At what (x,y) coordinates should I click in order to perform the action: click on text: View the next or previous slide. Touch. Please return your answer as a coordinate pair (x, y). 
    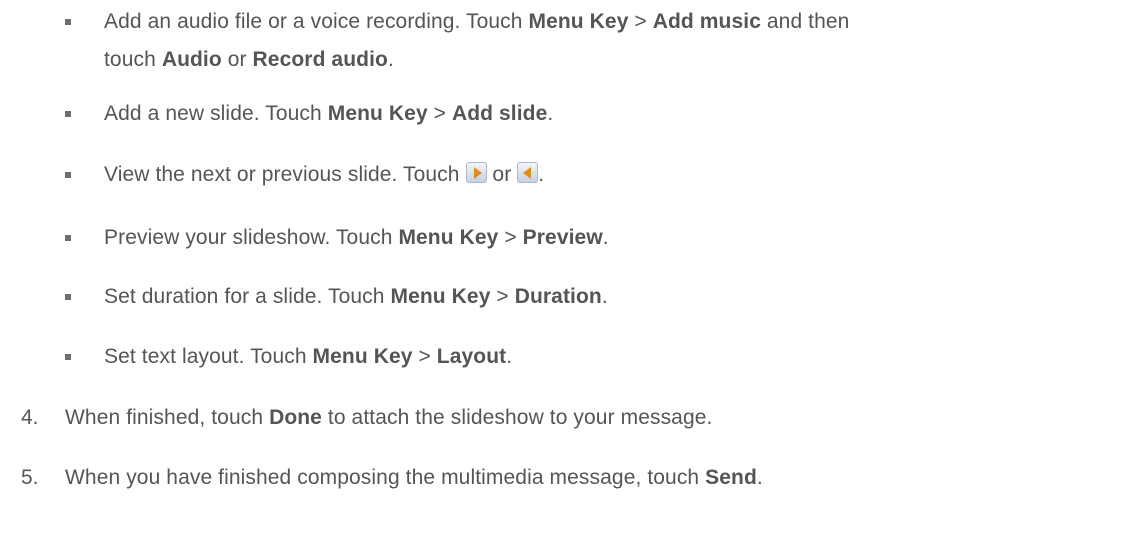
    Looking at the image, I should click on (285, 174).